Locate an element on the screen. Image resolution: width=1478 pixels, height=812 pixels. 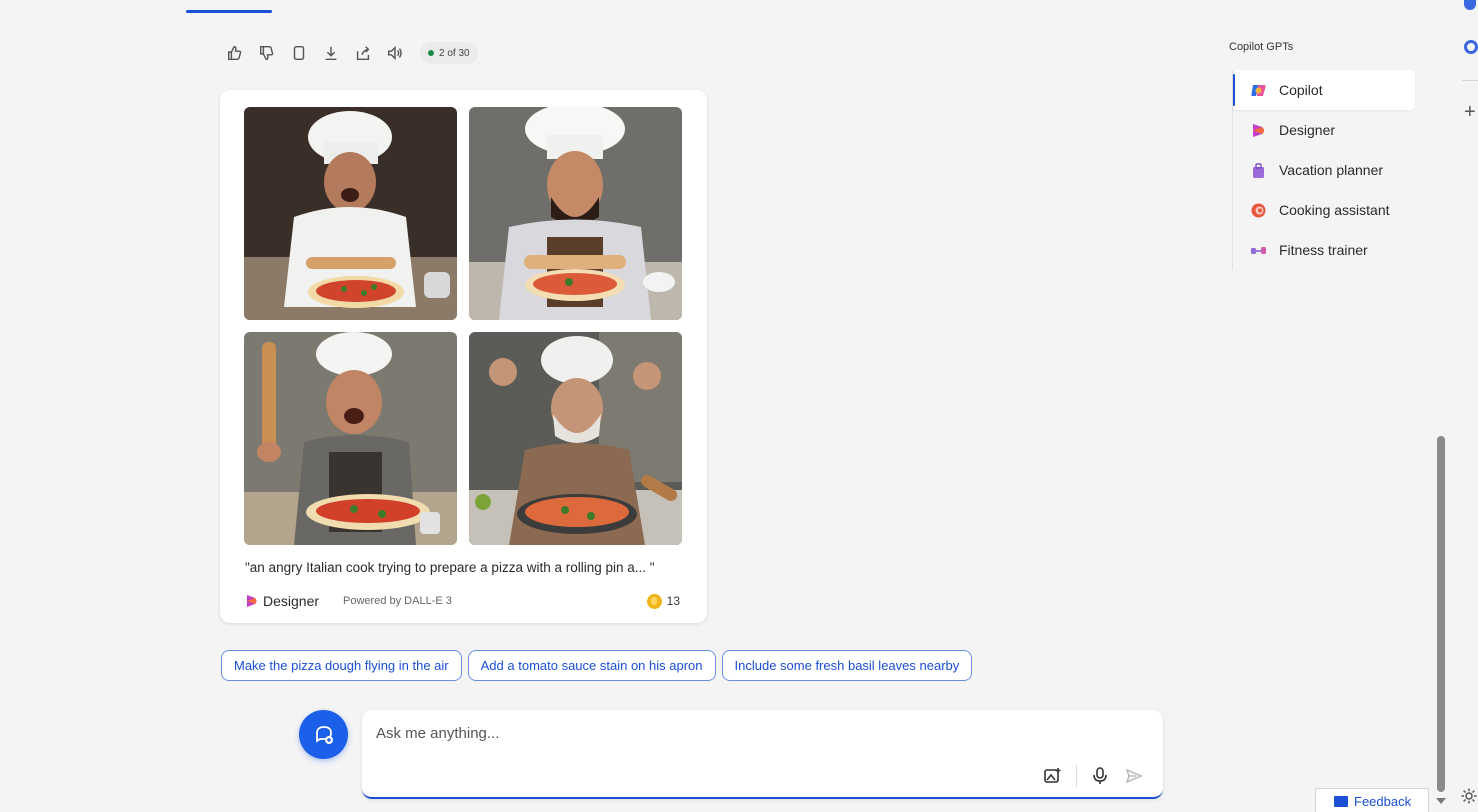
gpt-item-designer: Designer is located at coordinates (1324, 130).